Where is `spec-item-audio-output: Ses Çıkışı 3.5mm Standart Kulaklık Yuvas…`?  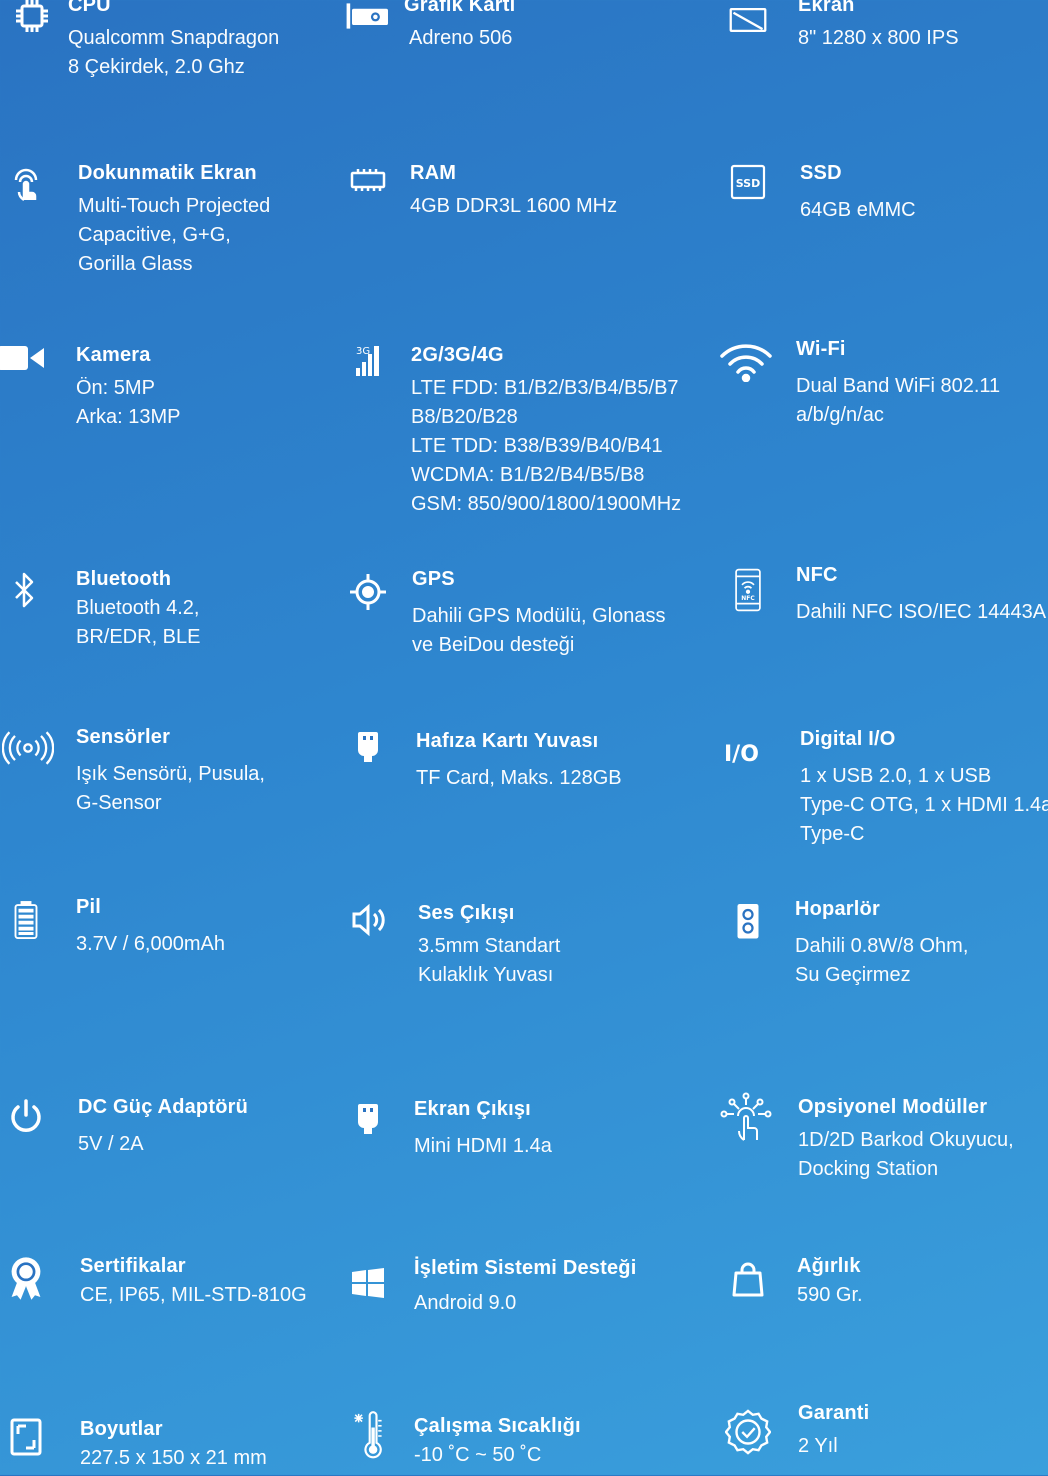
spec-item-audio-output: Ses Çıkışı 3.5mm Standart Kulaklık Yuvas… is located at coordinates (507, 980).